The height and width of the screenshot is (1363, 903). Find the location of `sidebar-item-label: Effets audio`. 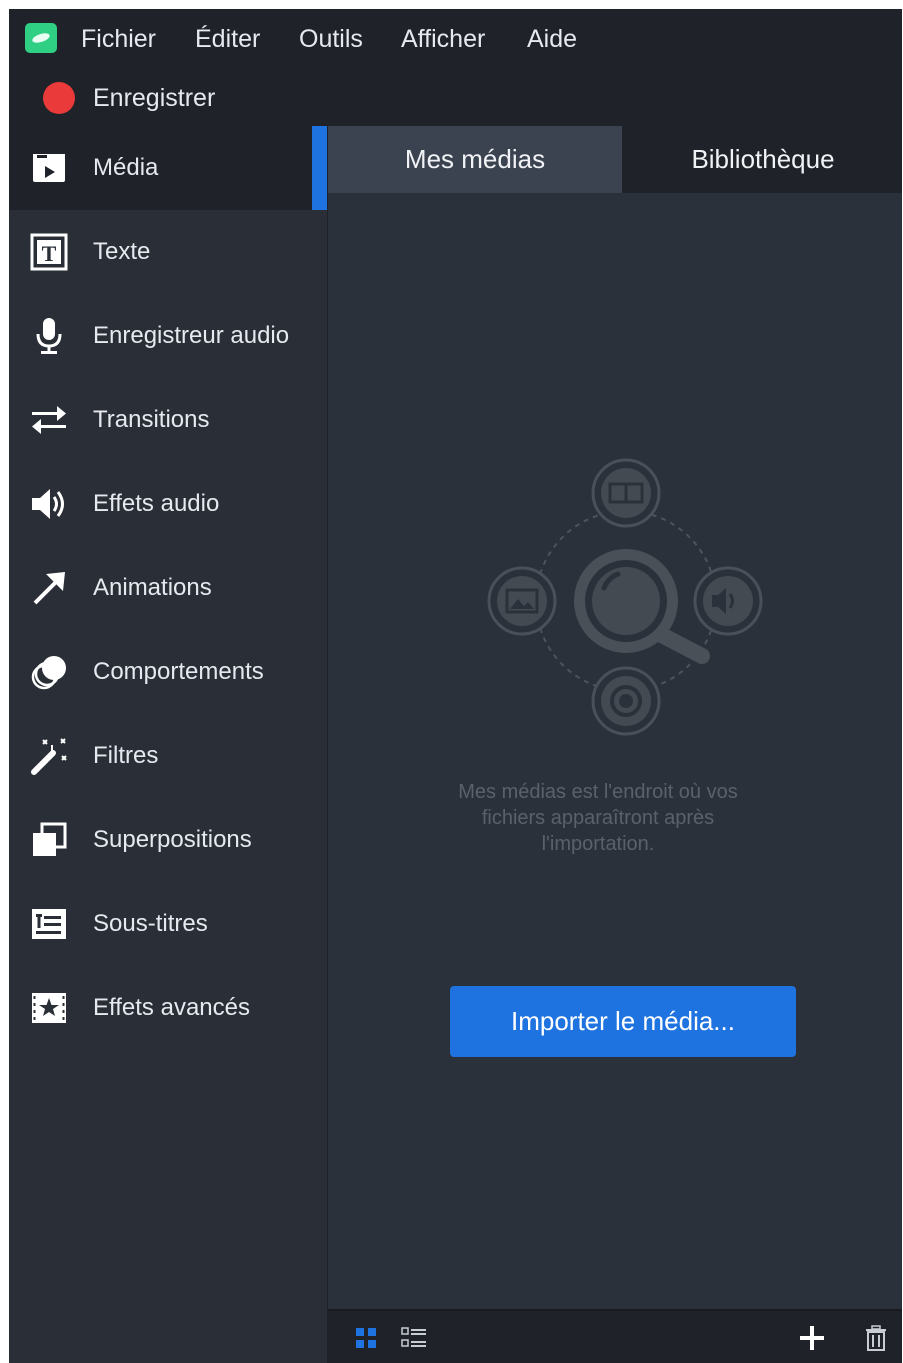

sidebar-item-label: Effets audio is located at coordinates (156, 503).